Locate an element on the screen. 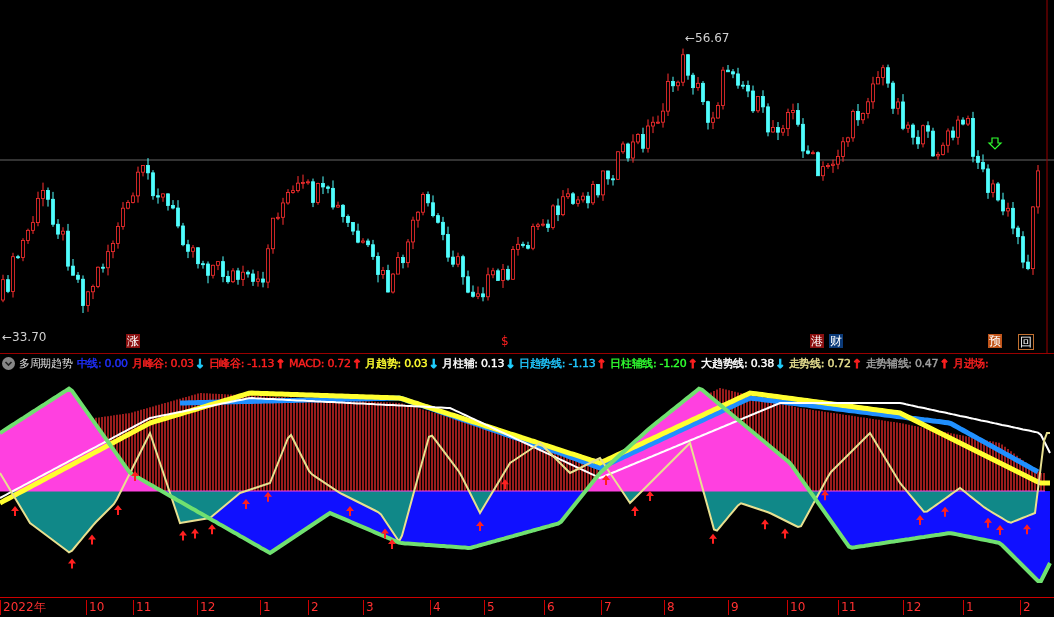 The image size is (1054, 617). down-arrow-icon is located at coordinates (995, 143).